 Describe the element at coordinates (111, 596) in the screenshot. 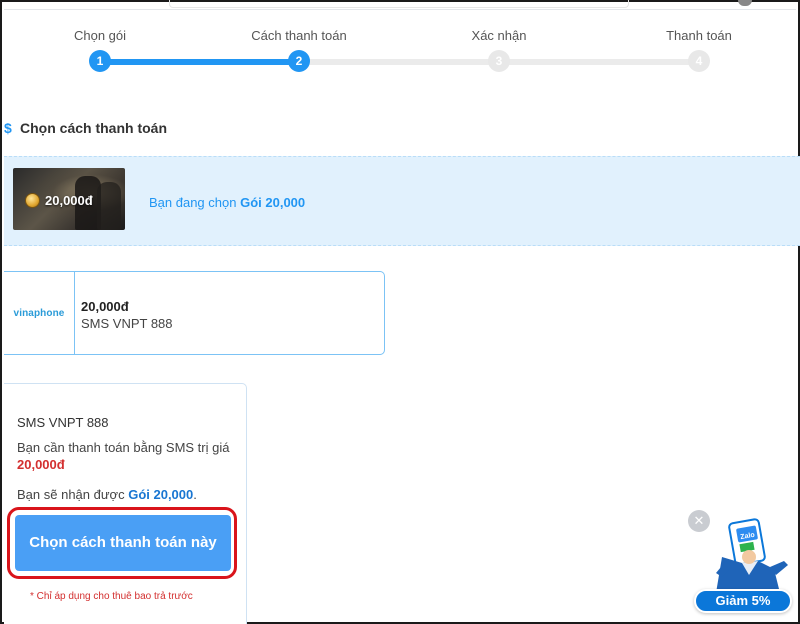

I see `prepaid-only-note: * Chỉ áp dụng cho thuê bao trả trước` at that location.